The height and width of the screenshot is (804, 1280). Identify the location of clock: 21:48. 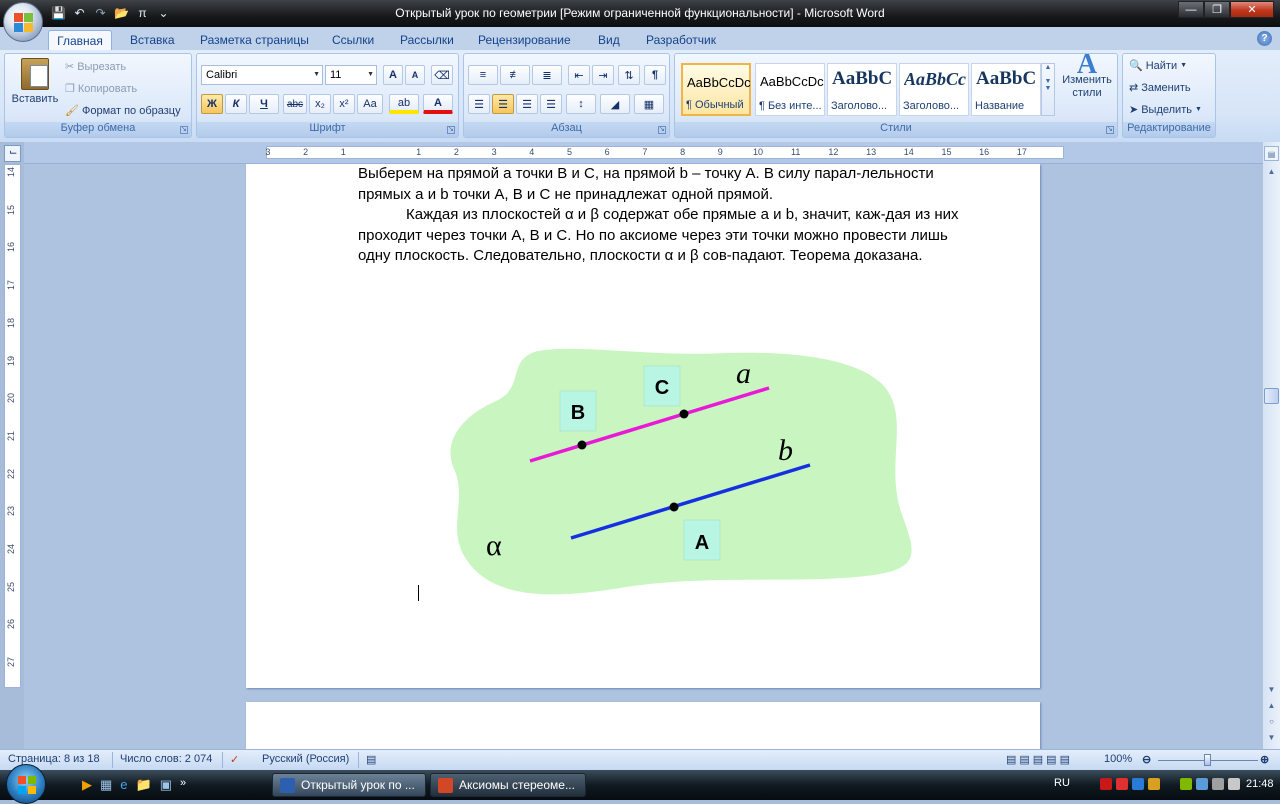
(1260, 784).